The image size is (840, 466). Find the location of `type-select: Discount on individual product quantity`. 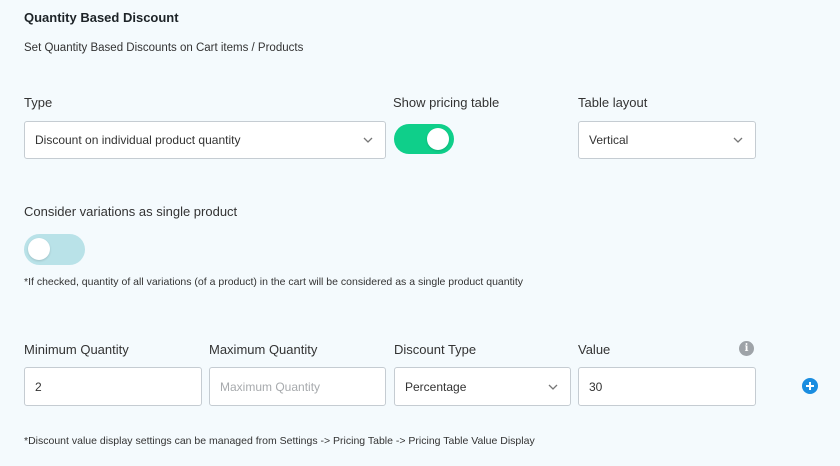

type-select: Discount on individual product quantity is located at coordinates (205, 140).